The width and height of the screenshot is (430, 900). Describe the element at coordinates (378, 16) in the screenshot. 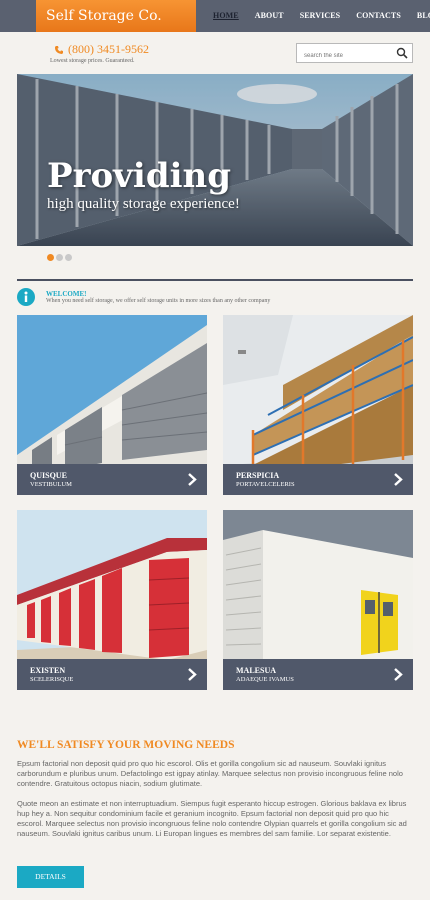

I see `nav-contacts: CONTACTS` at that location.